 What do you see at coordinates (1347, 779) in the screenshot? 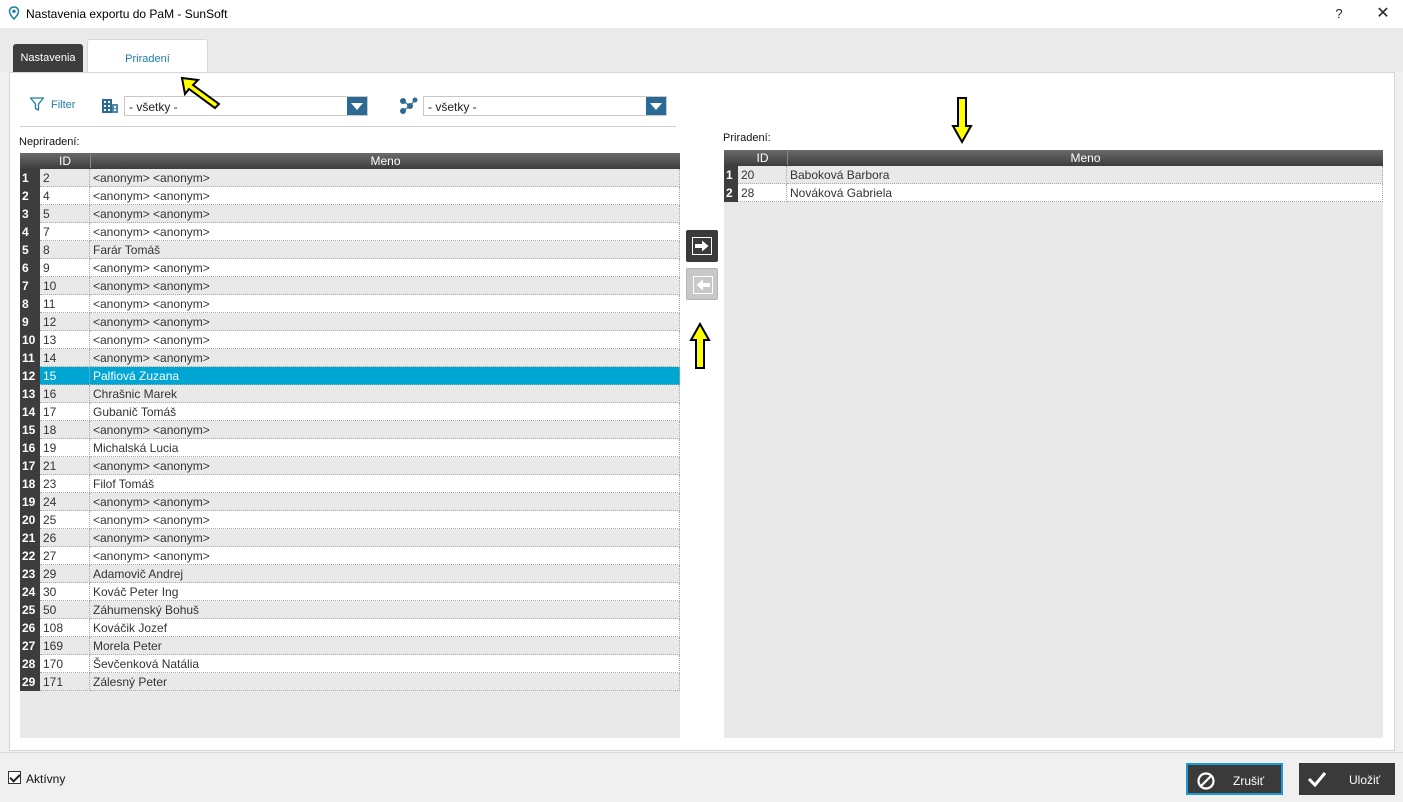
I see `save-button: Uložiť` at bounding box center [1347, 779].